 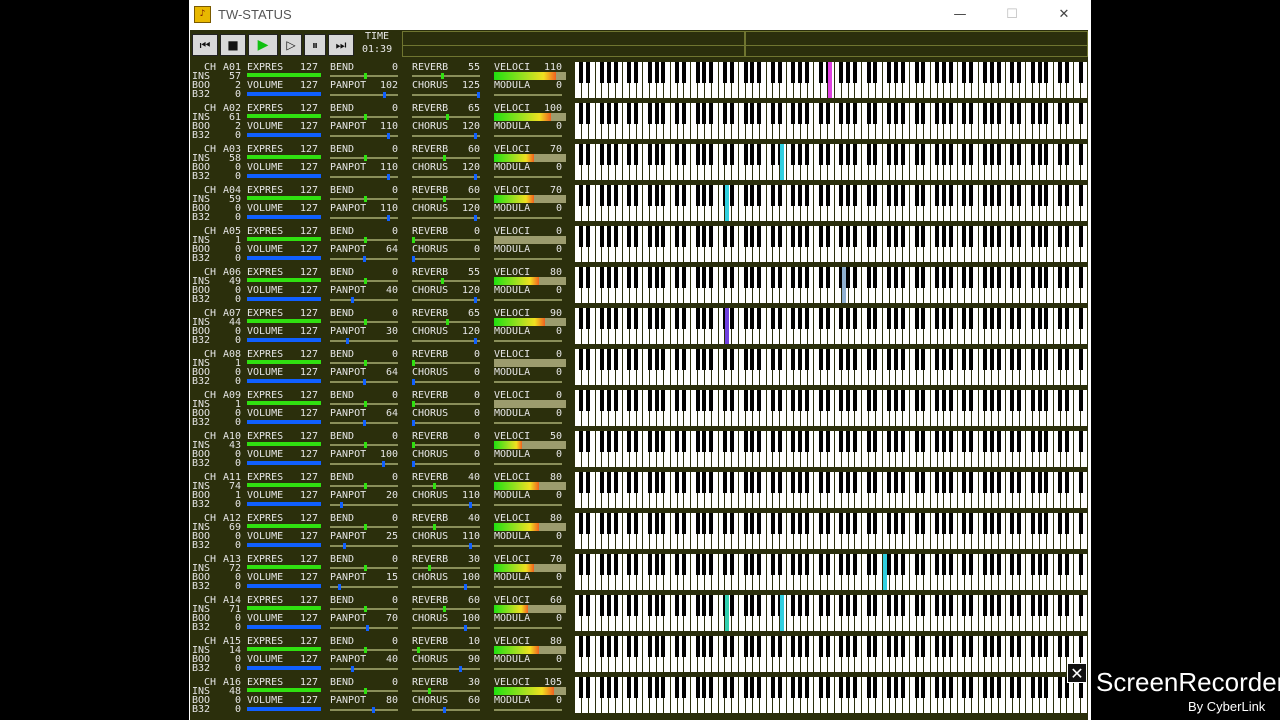 What do you see at coordinates (445, 710) in the screenshot?
I see `chorus-slider` at bounding box center [445, 710].